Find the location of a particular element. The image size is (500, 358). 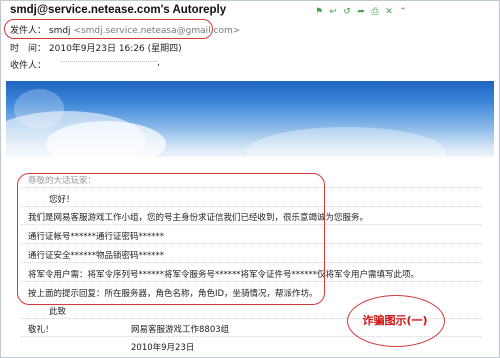

time-row: 时 间： 2010年9月23日 16:26 (星期四) is located at coordinates (96, 47).